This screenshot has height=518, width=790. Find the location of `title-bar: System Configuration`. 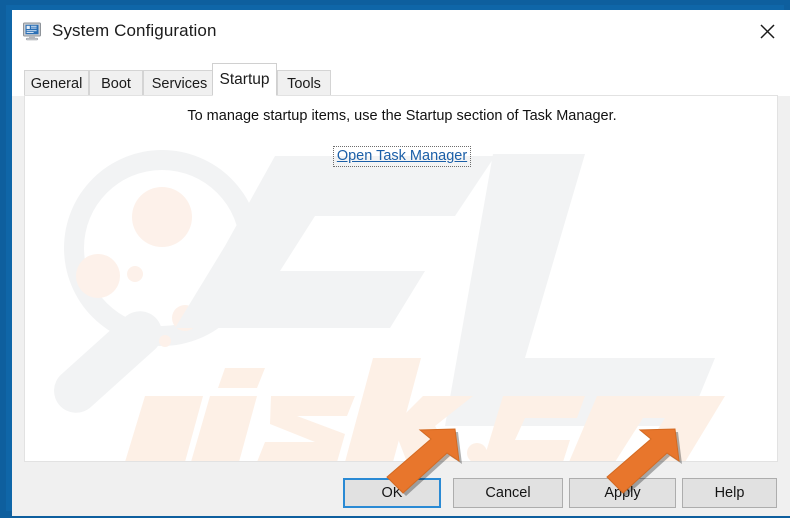

title-bar: System Configuration is located at coordinates (401, 31).